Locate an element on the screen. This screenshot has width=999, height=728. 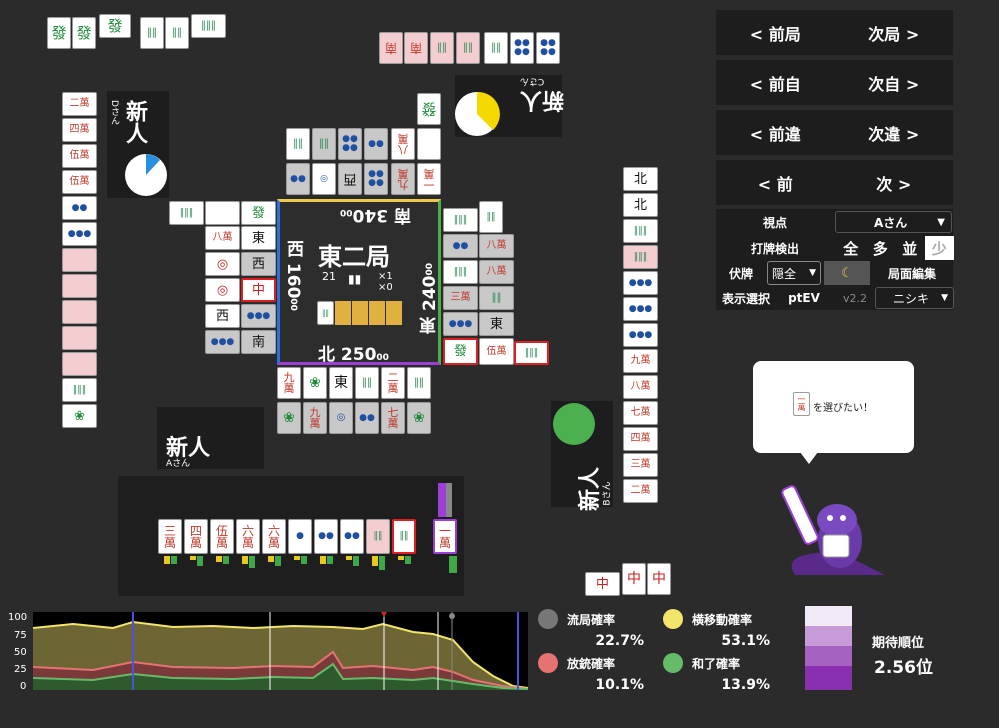
score-east-main: 東 240 is located at coordinates (430, 304).